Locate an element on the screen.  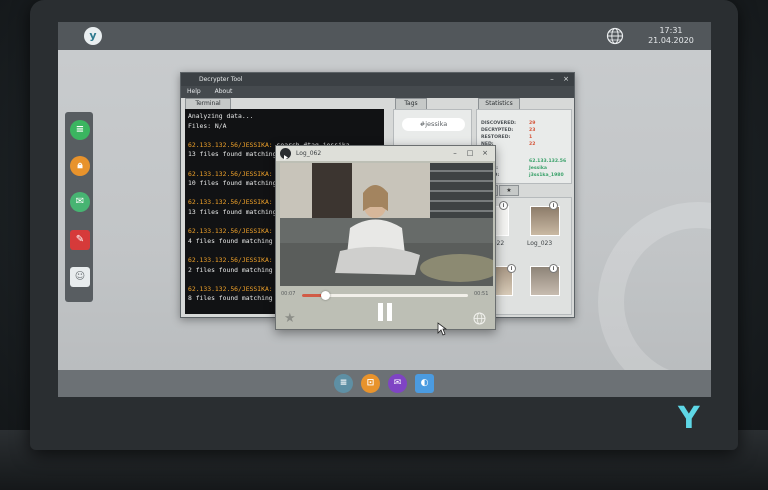
menu-bar: Help About is located at coordinates (377, 92).